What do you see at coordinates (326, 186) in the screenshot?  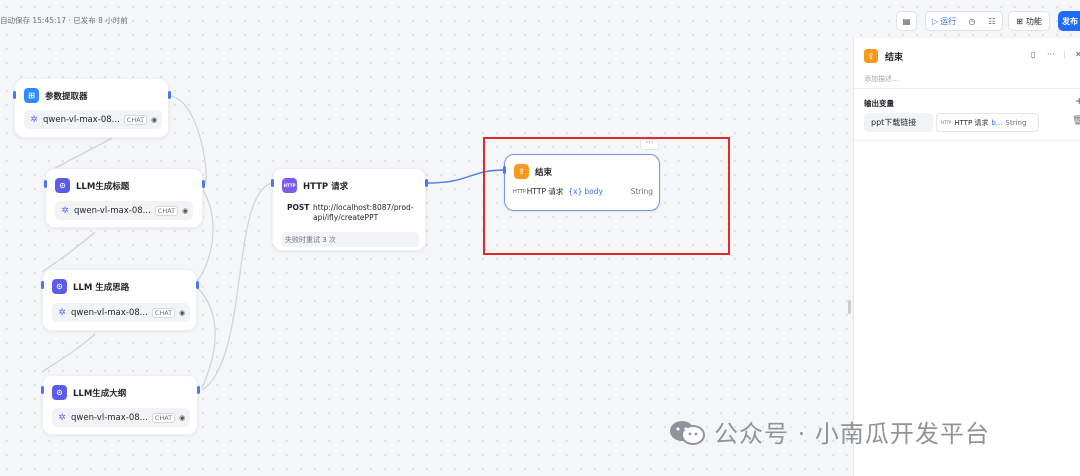 I see `node-title: HTTP 请求` at bounding box center [326, 186].